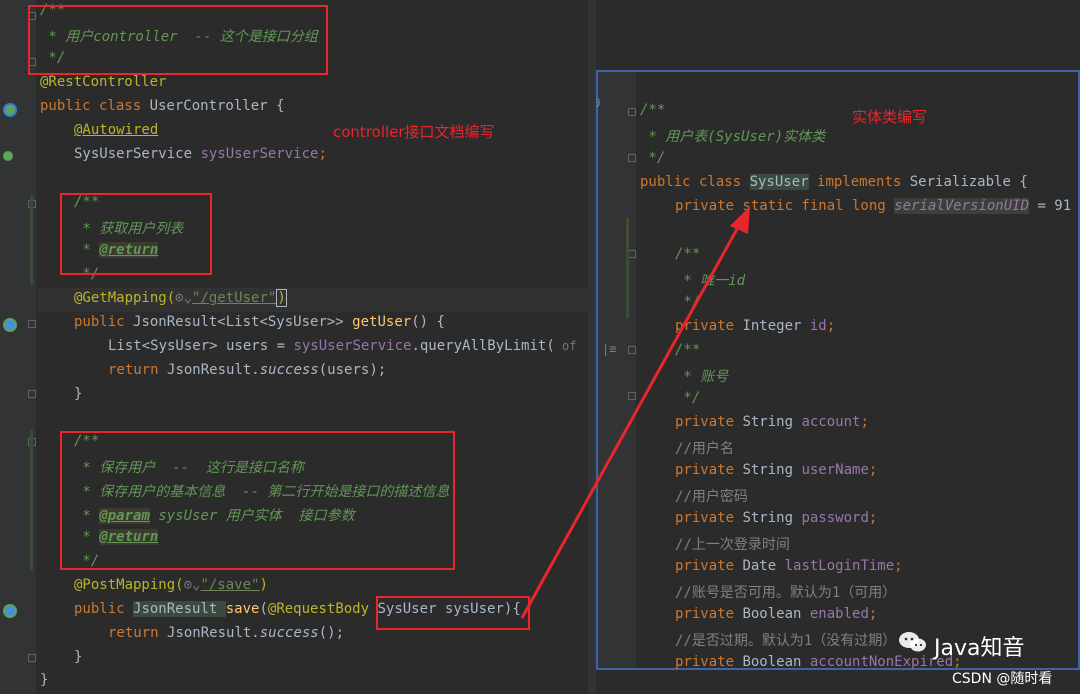 This screenshot has width=1080, height=694. I want to click on code-line: @RestController, so click(103, 82).